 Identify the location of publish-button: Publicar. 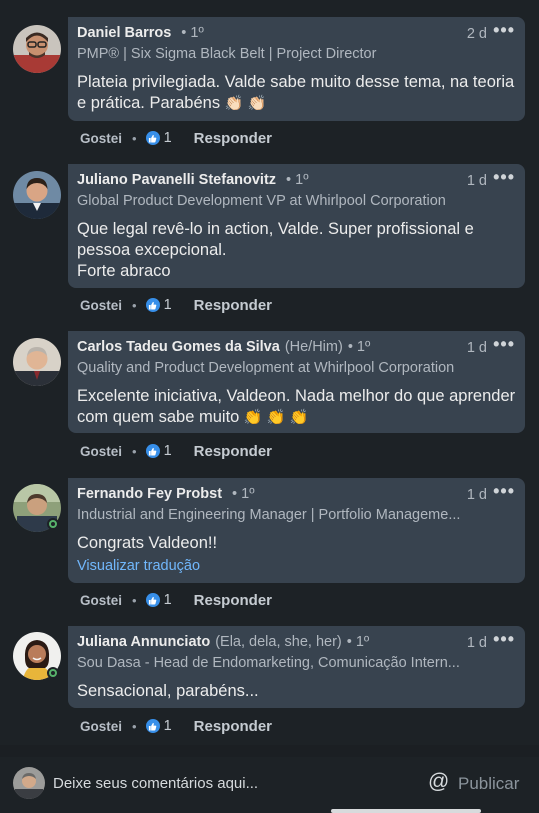
(488, 784).